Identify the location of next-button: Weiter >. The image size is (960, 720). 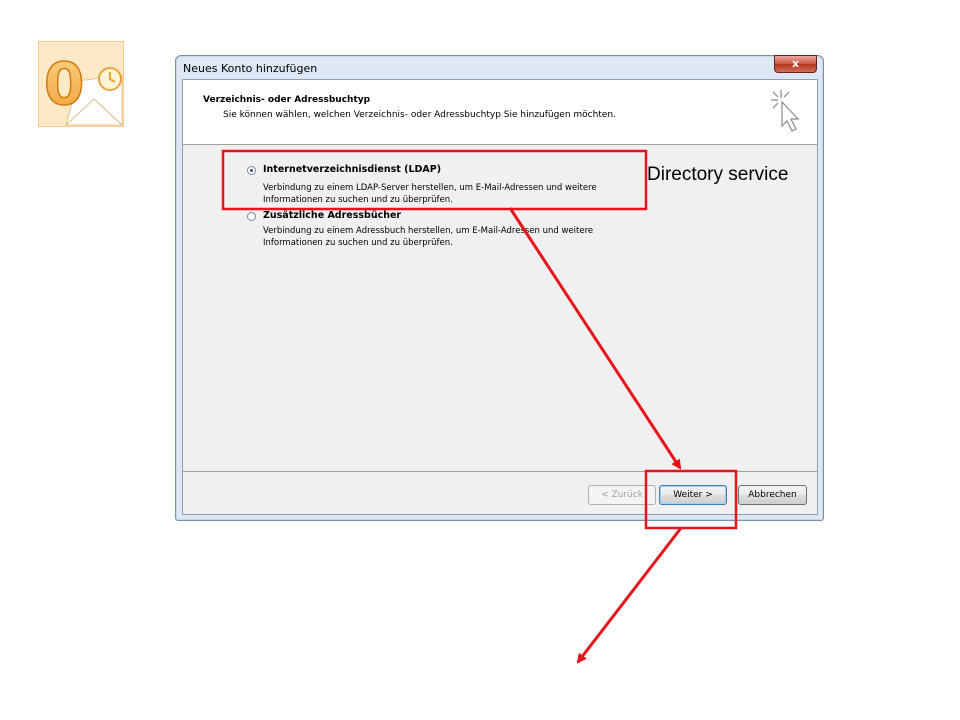
(693, 495).